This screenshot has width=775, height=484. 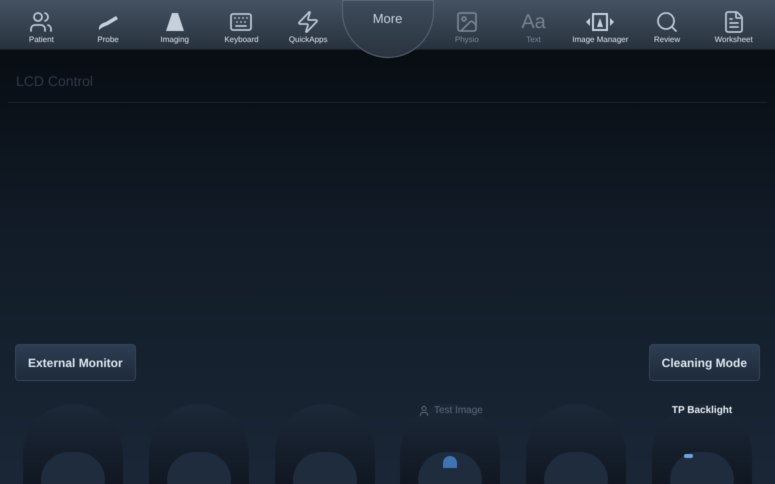 What do you see at coordinates (108, 25) in the screenshot?
I see `toolbar-button: Probe` at bounding box center [108, 25].